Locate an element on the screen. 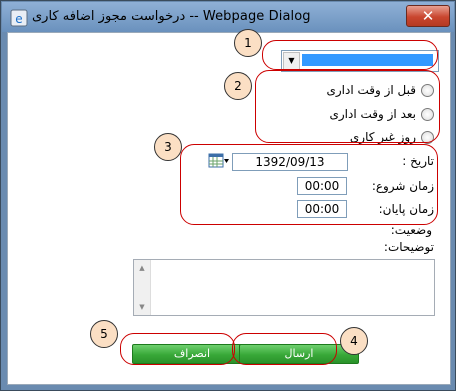 This screenshot has width=456, height=391. end-time-label: زمان پایان: is located at coordinates (406, 209).